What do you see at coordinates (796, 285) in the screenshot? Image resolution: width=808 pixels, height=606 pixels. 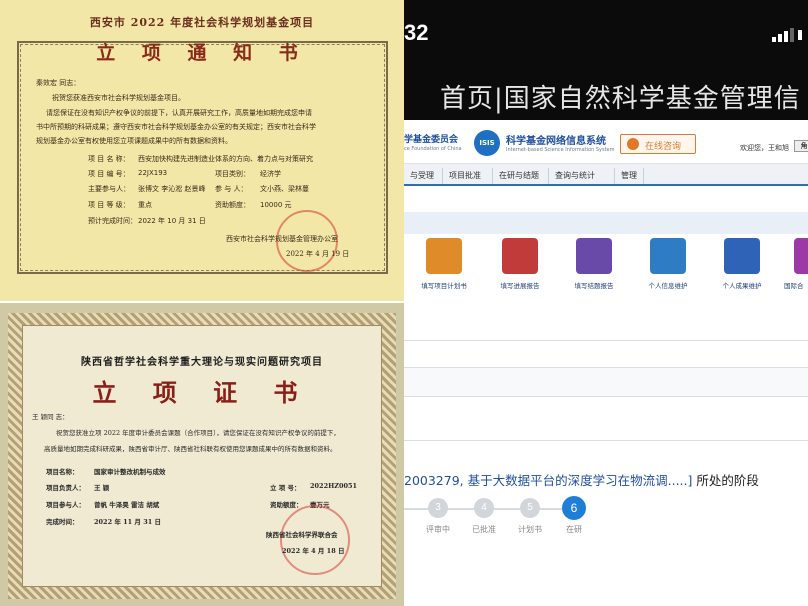 I see `tile-label: 国际合` at bounding box center [796, 285].